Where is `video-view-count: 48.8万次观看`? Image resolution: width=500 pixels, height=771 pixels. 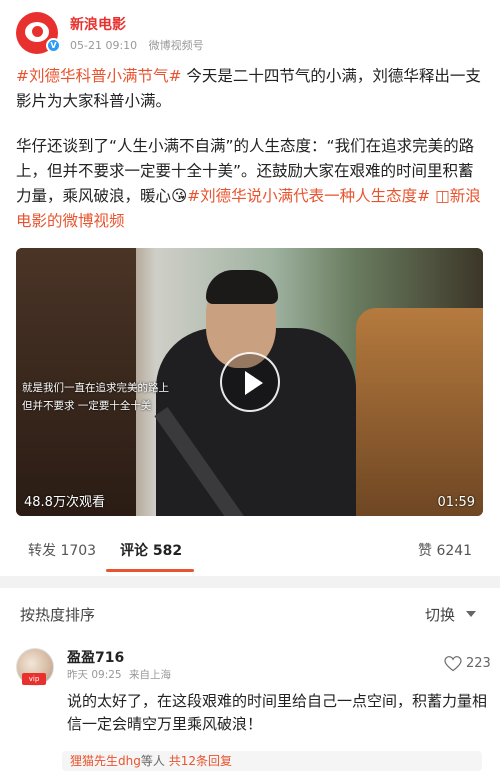
video-view-count: 48.8万次观看 is located at coordinates (64, 502).